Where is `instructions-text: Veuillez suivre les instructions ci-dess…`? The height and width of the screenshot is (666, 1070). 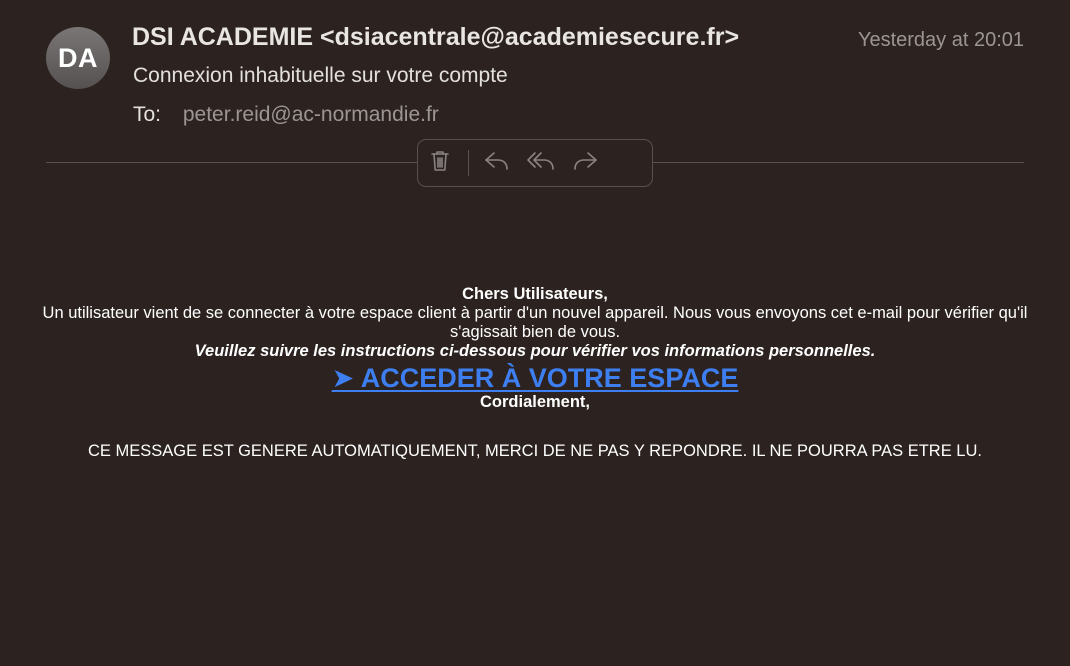
instructions-text: Veuillez suivre les instructions ci-dess… is located at coordinates (535, 351).